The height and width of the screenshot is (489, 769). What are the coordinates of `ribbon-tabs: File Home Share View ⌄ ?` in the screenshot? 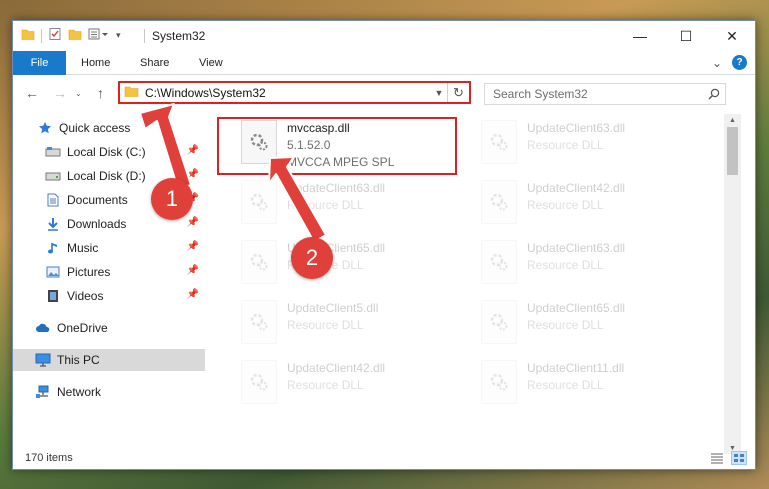 It's located at (384, 63).